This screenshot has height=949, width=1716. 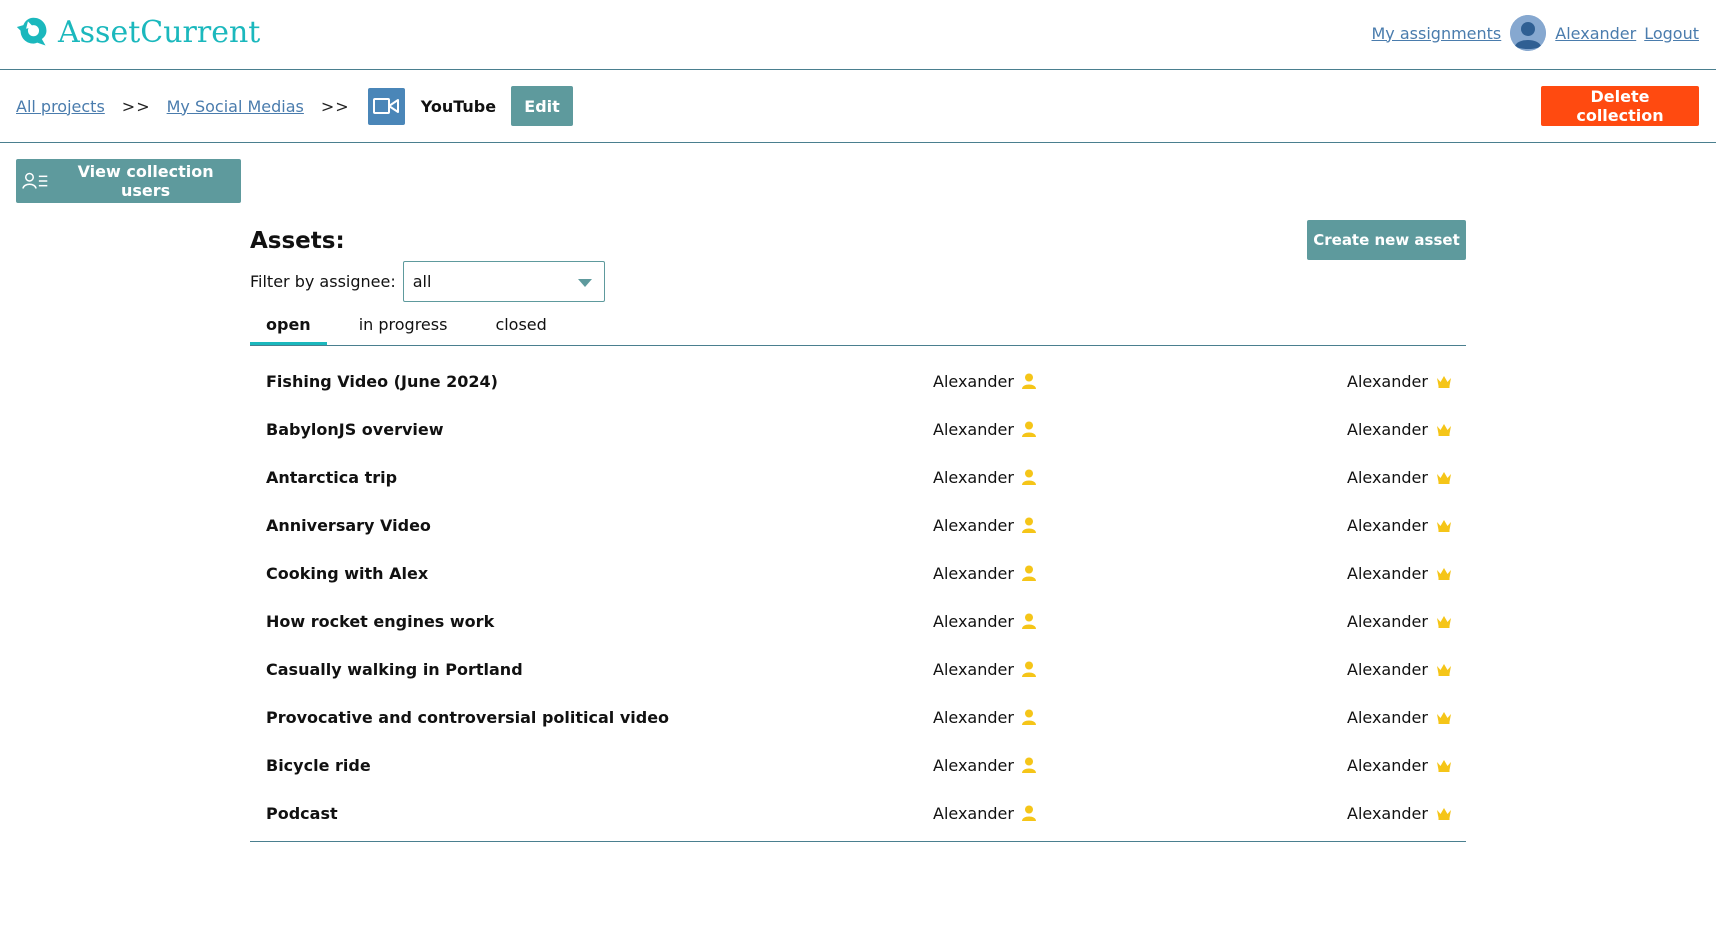 I want to click on filter-label: Filter by assignee:, so click(x=323, y=281).